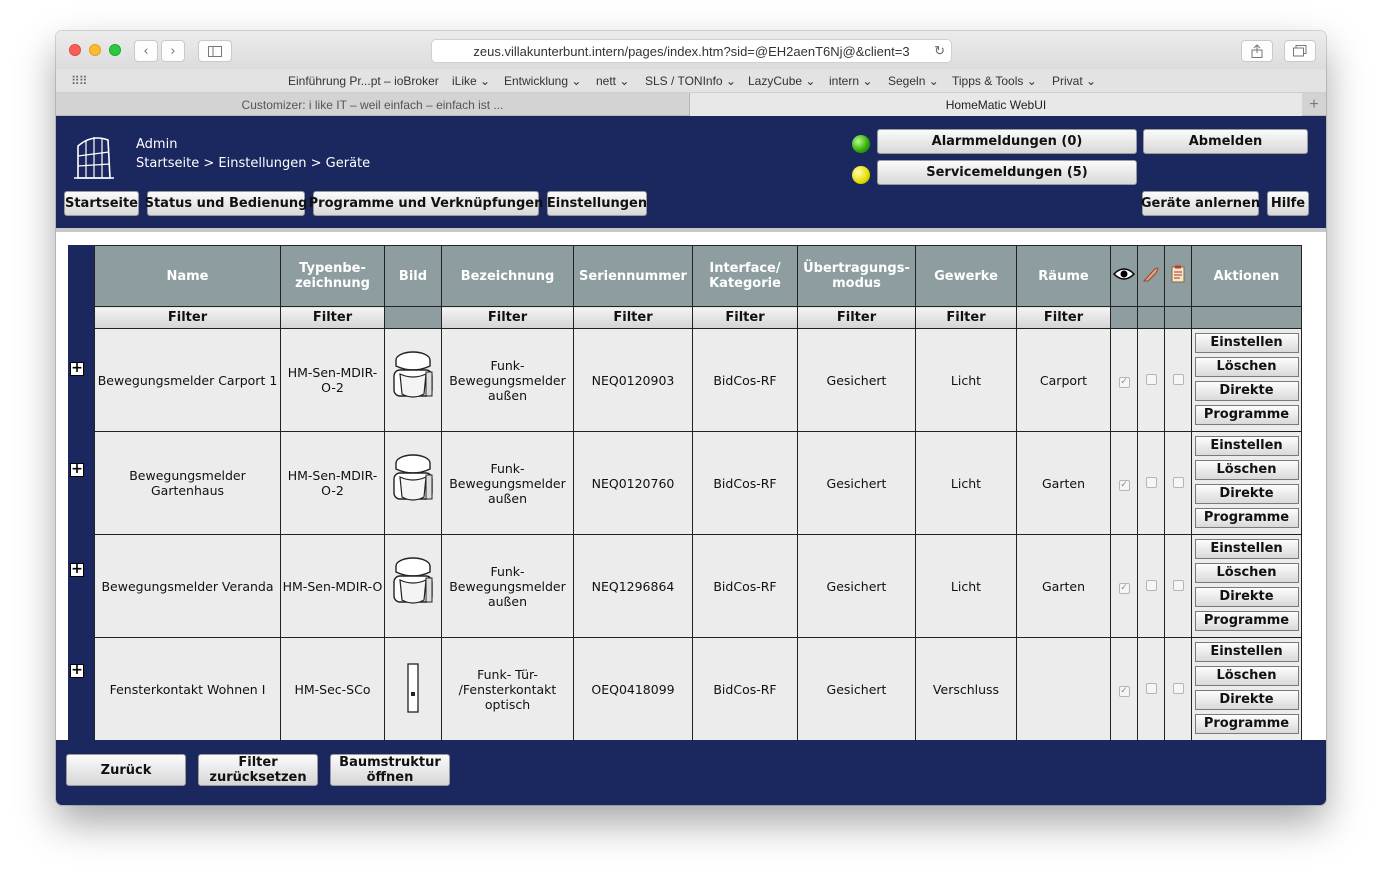 This screenshot has height=885, width=1382. I want to click on bookmark-item: Segeln ⌄, so click(913, 81).